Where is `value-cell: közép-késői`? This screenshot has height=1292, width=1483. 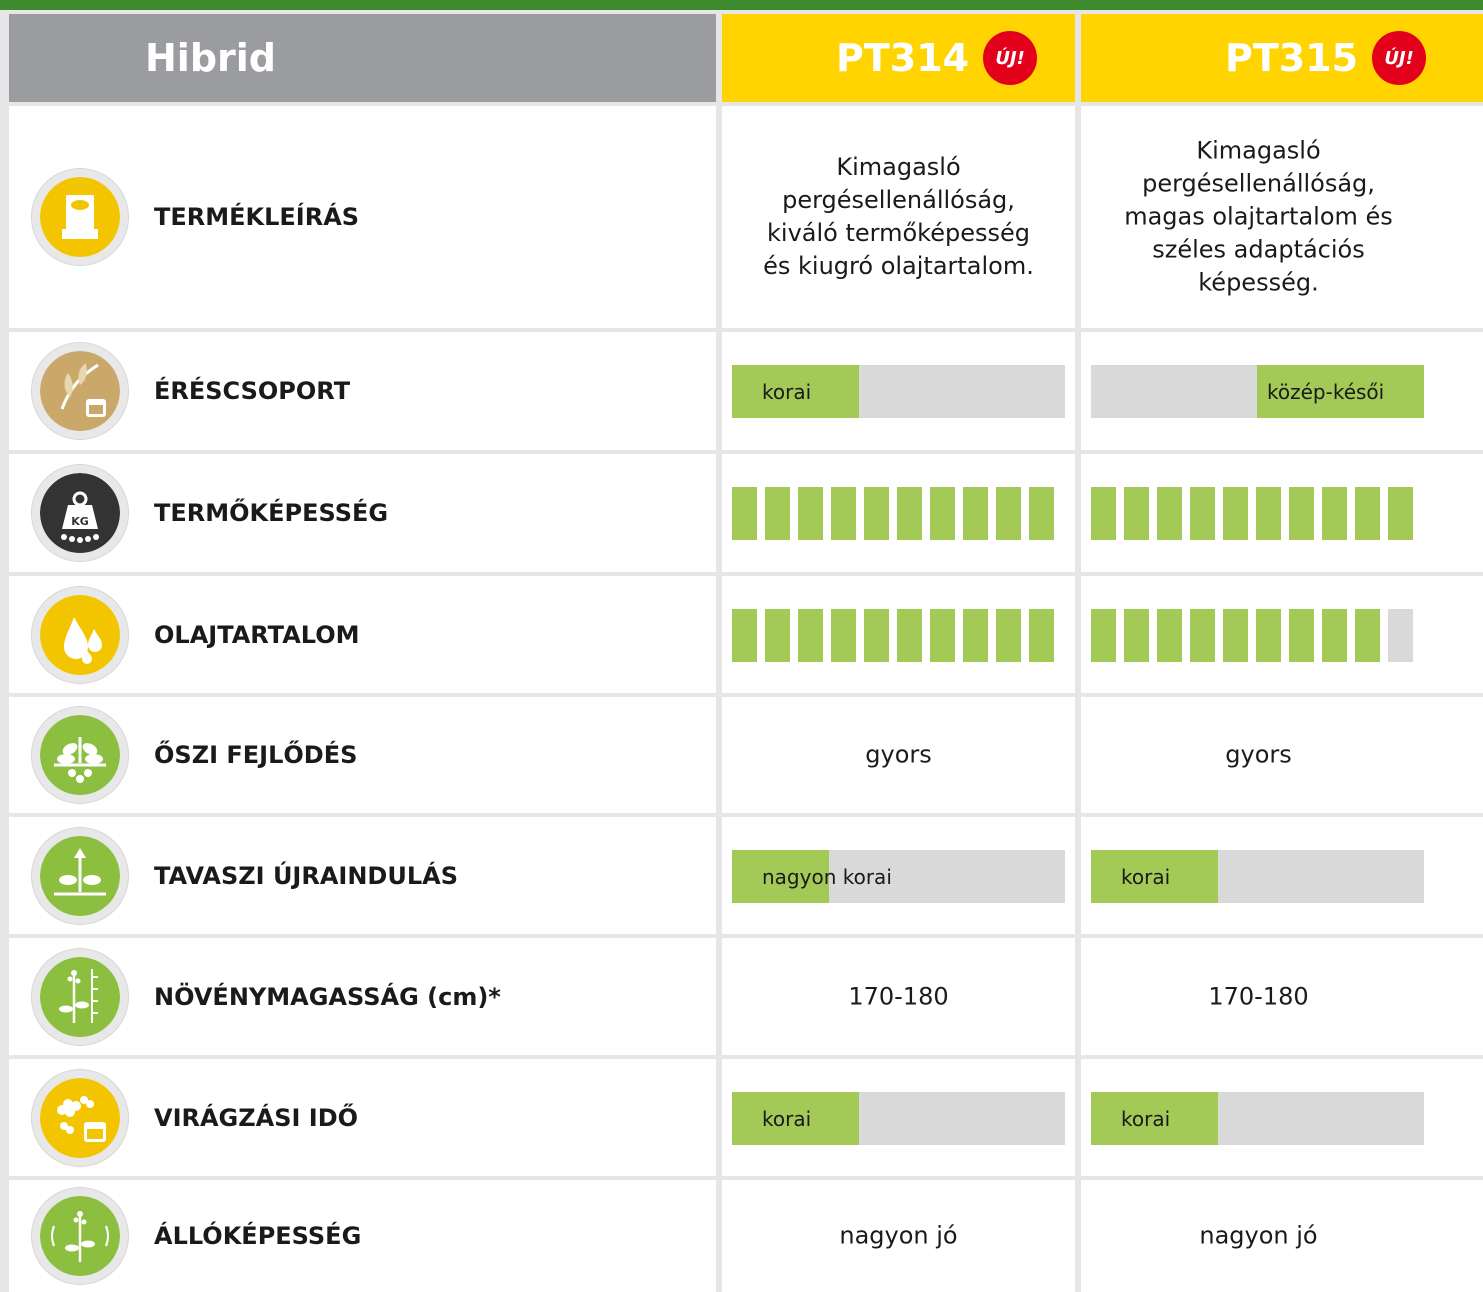
value-cell: közép-késői is located at coordinates (1282, 391).